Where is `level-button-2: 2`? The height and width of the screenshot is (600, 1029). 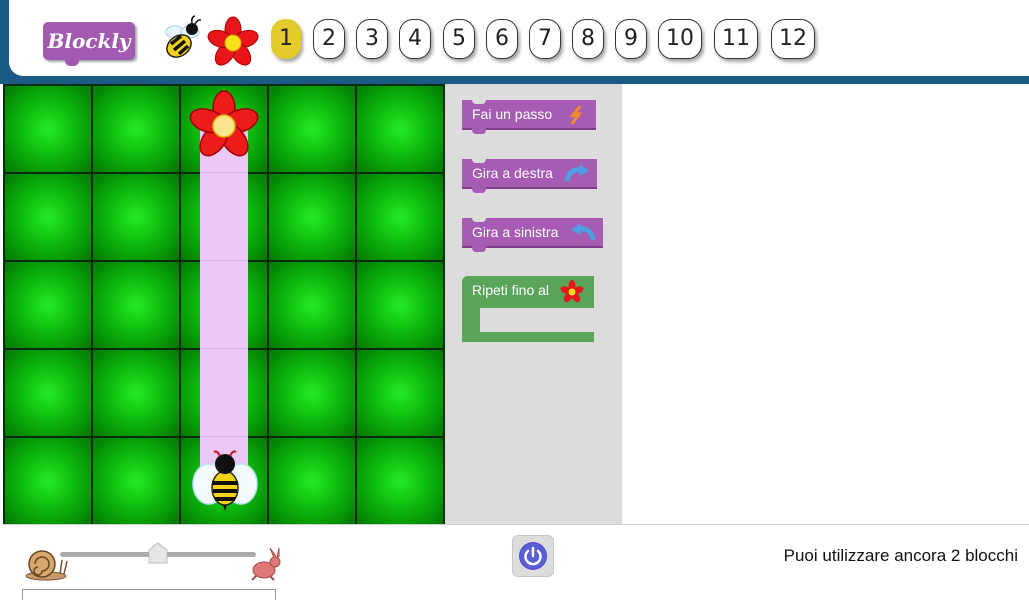
level-button-2: 2 is located at coordinates (329, 39).